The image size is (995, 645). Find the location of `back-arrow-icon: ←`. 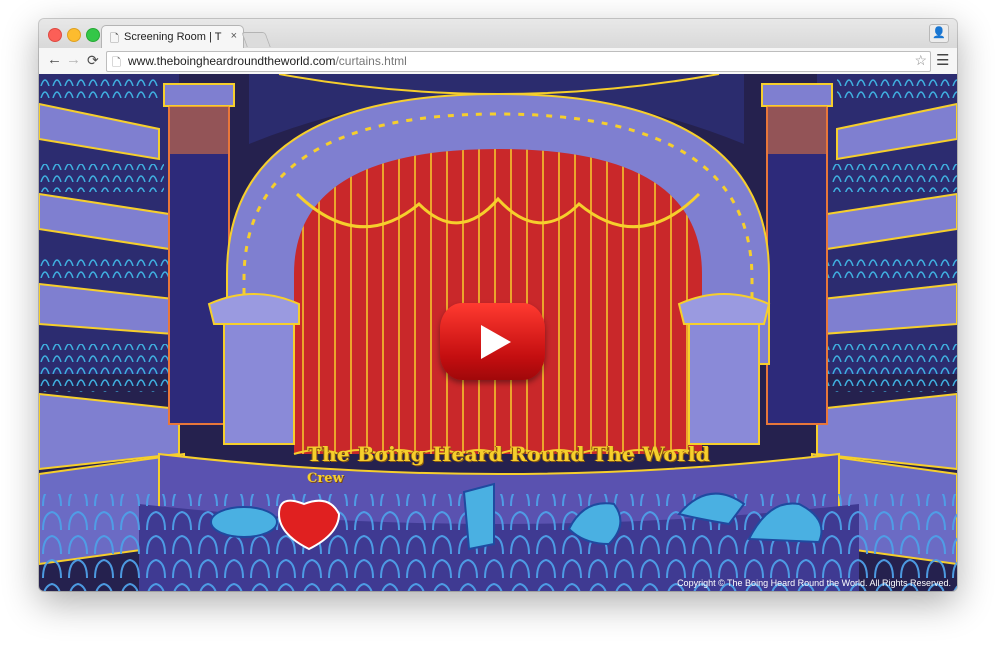

back-arrow-icon: ← is located at coordinates (54, 60).